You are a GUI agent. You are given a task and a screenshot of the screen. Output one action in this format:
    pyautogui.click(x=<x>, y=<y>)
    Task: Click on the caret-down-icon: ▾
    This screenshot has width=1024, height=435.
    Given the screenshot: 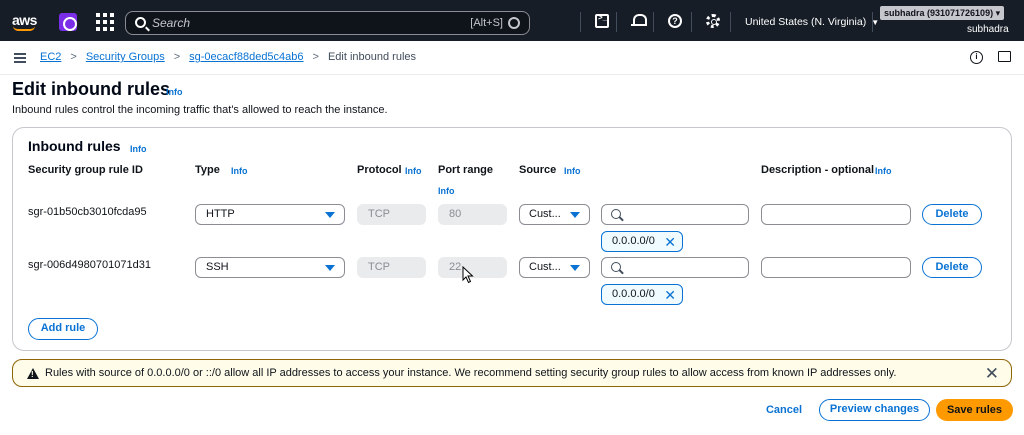 What is the action you would take?
    pyautogui.click(x=998, y=13)
    